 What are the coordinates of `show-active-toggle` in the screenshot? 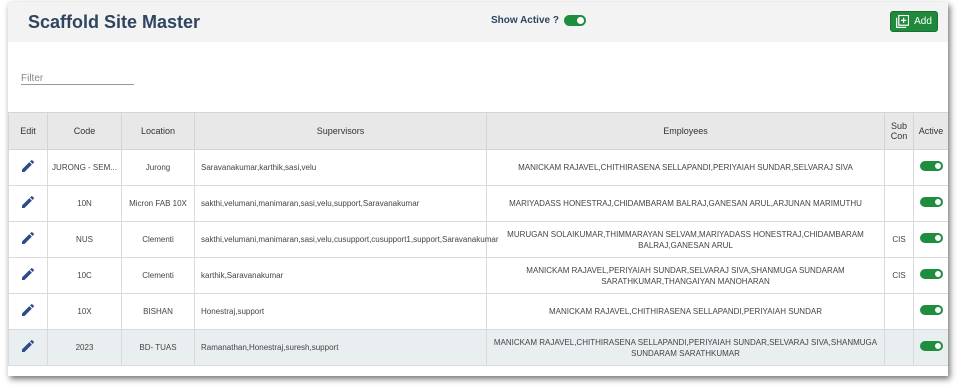 It's located at (574, 20).